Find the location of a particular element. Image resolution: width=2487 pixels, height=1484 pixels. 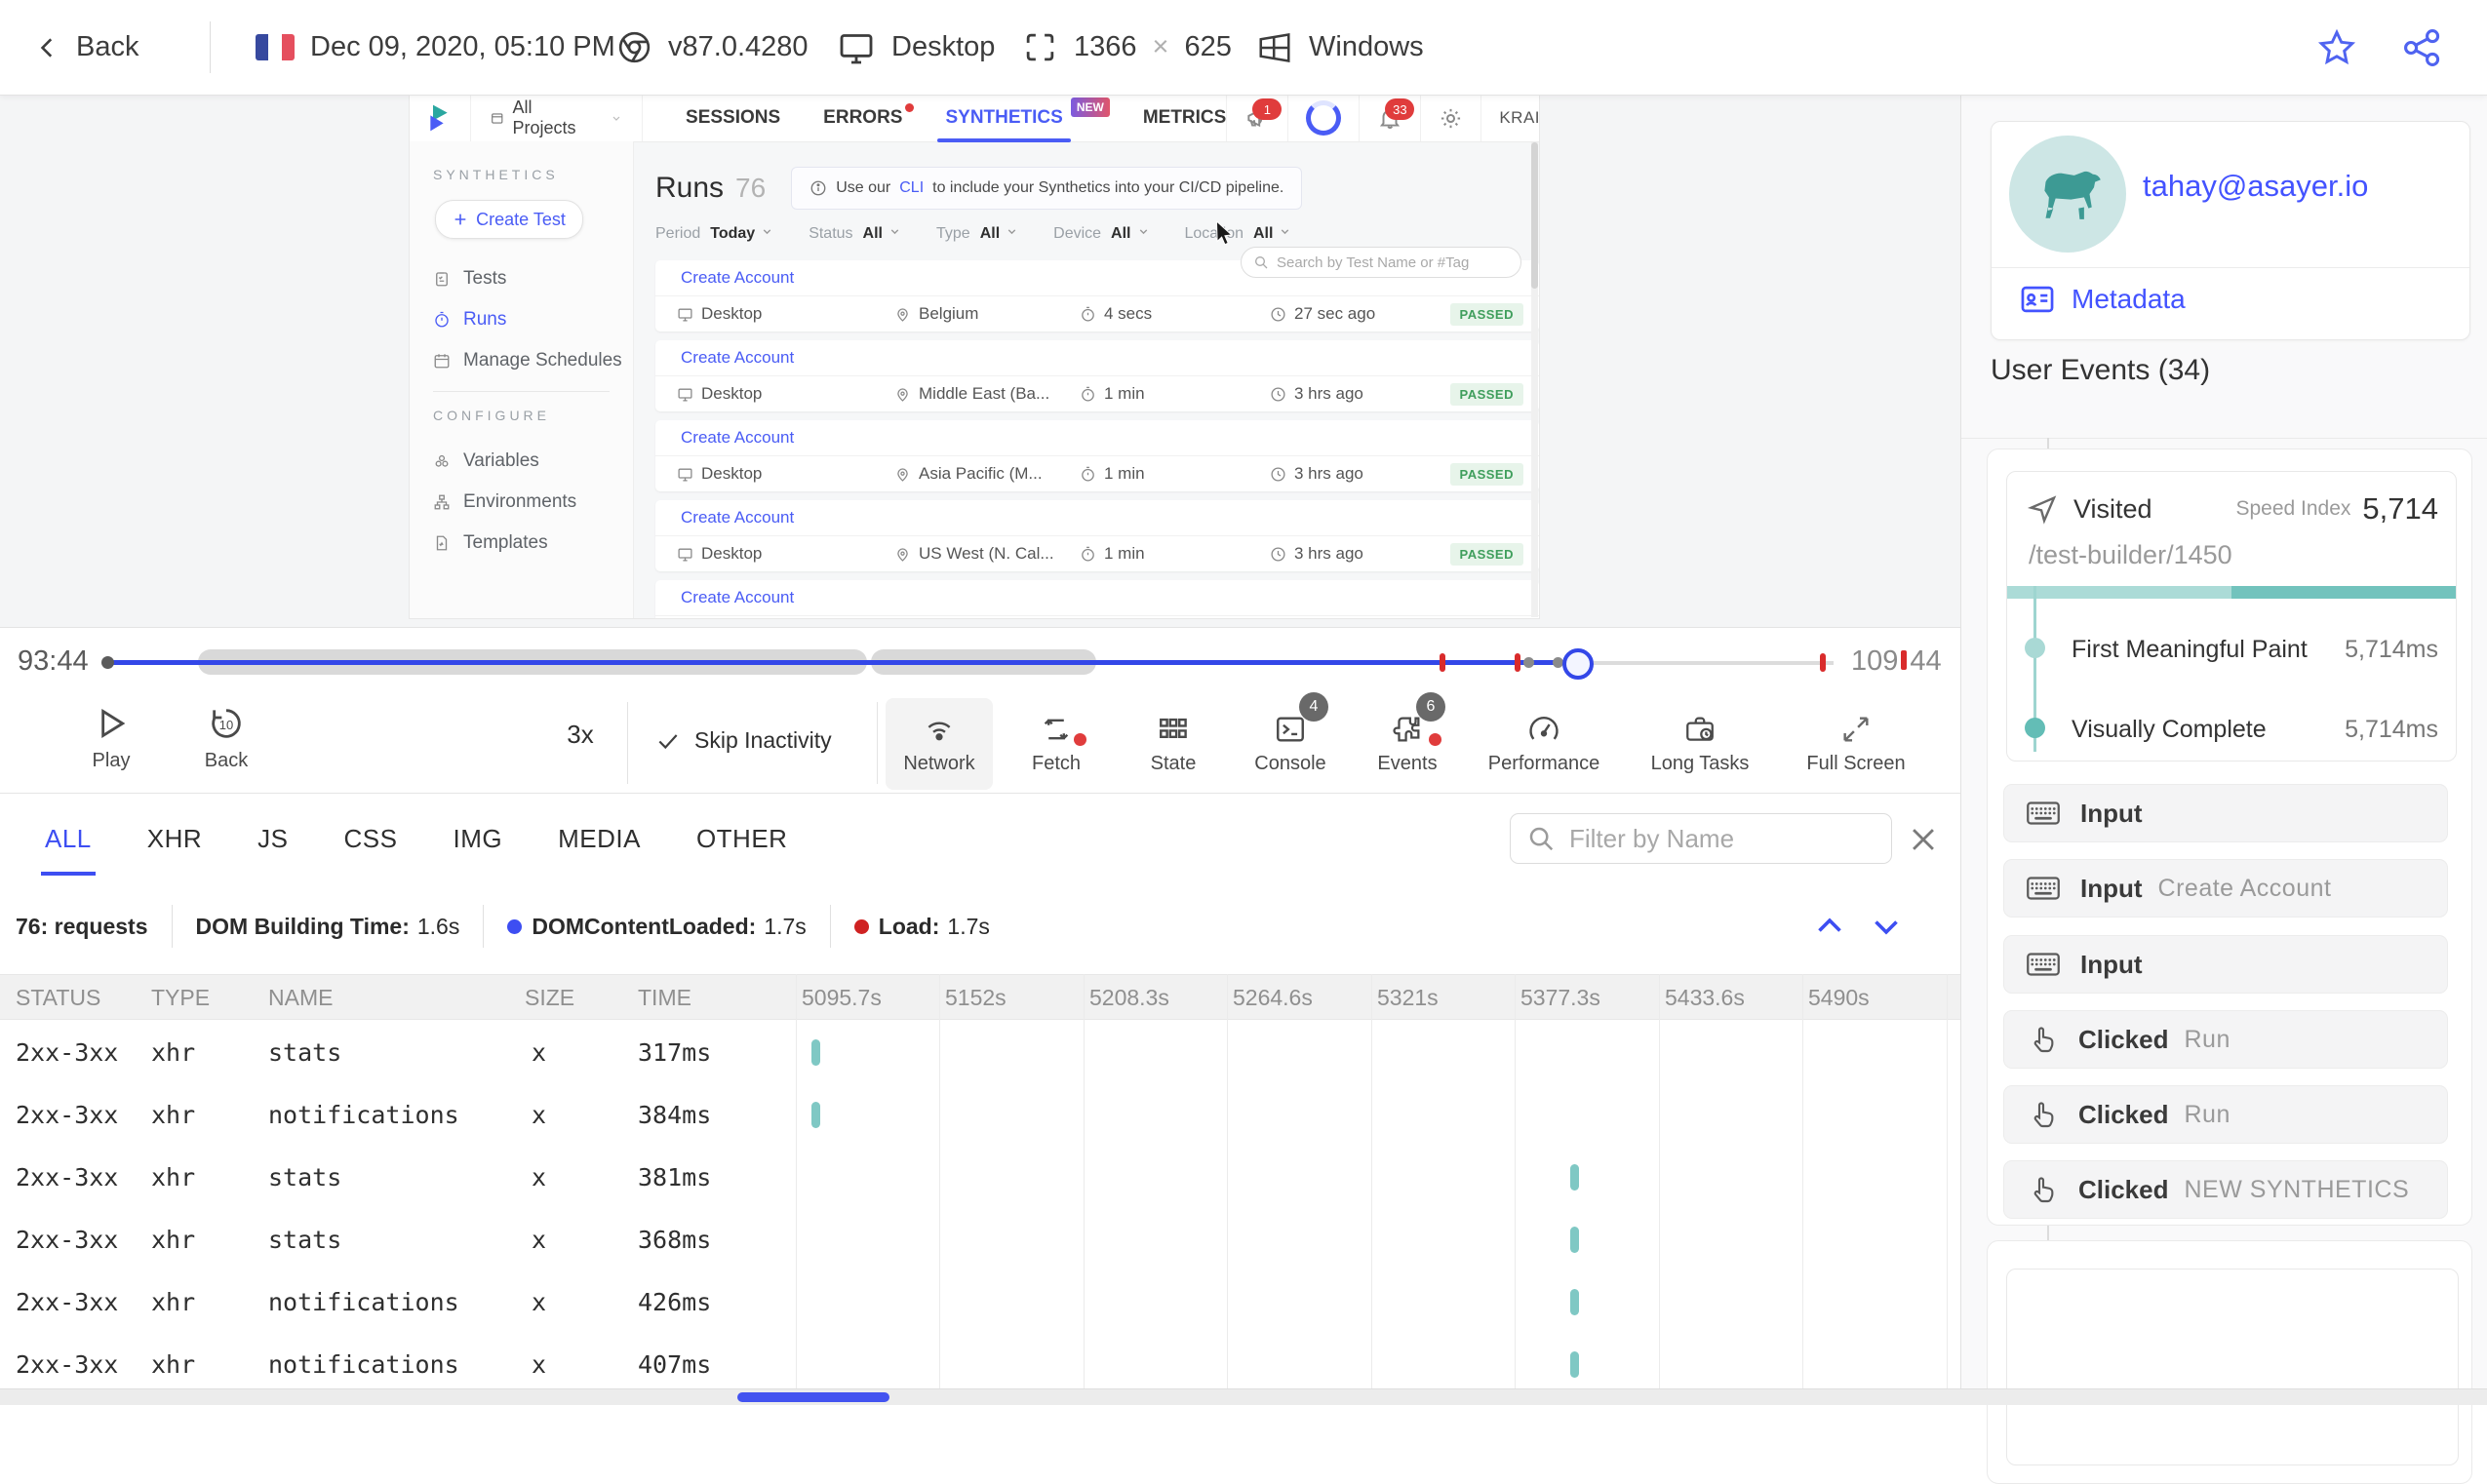

network-row: 2xx-3xx xhr stats x 317ms is located at coordinates (980, 1052).